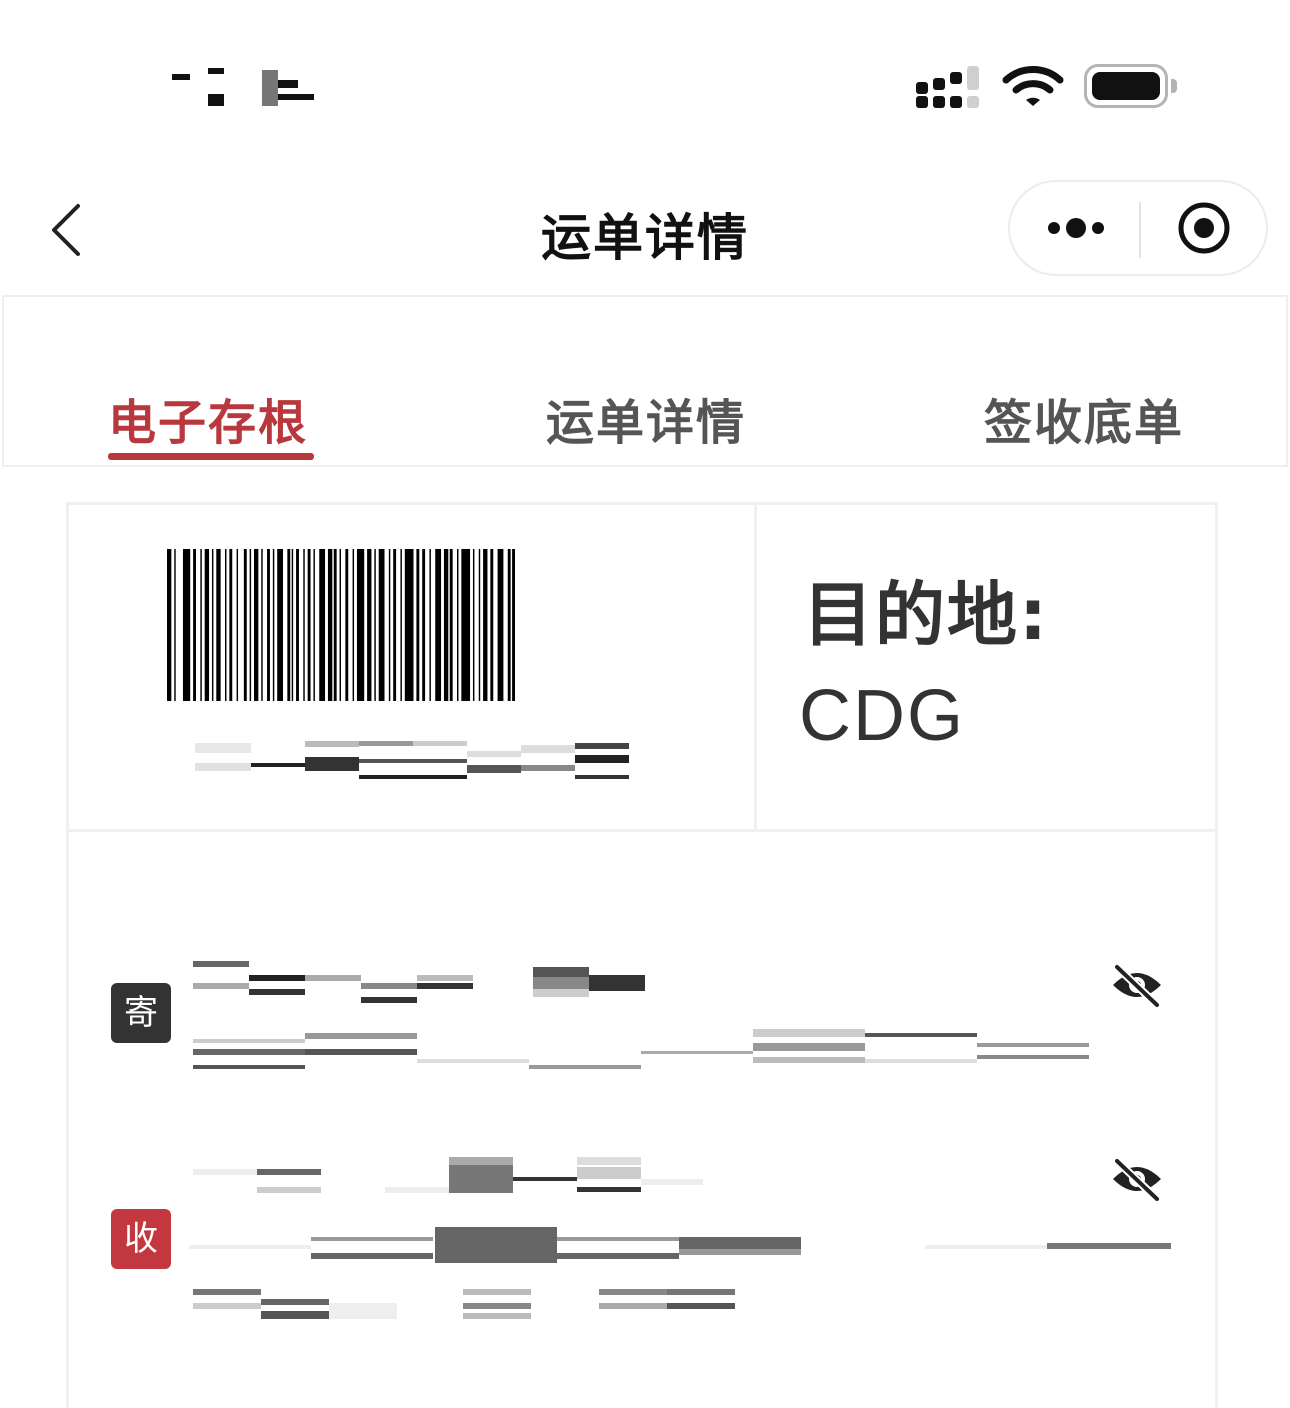 The image size is (1290, 1408). Describe the element at coordinates (645, 381) in the screenshot. I see `tab-bar: 电子存根 运单详情 签收底单` at that location.